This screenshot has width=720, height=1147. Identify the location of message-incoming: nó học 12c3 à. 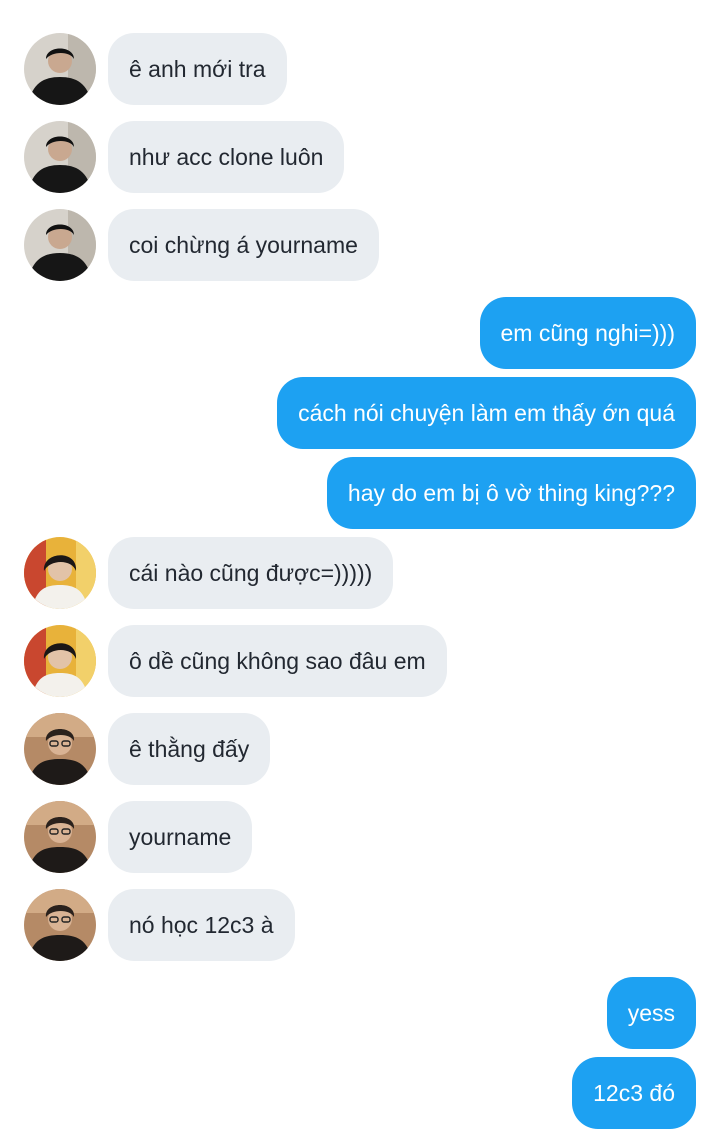
(360, 925).